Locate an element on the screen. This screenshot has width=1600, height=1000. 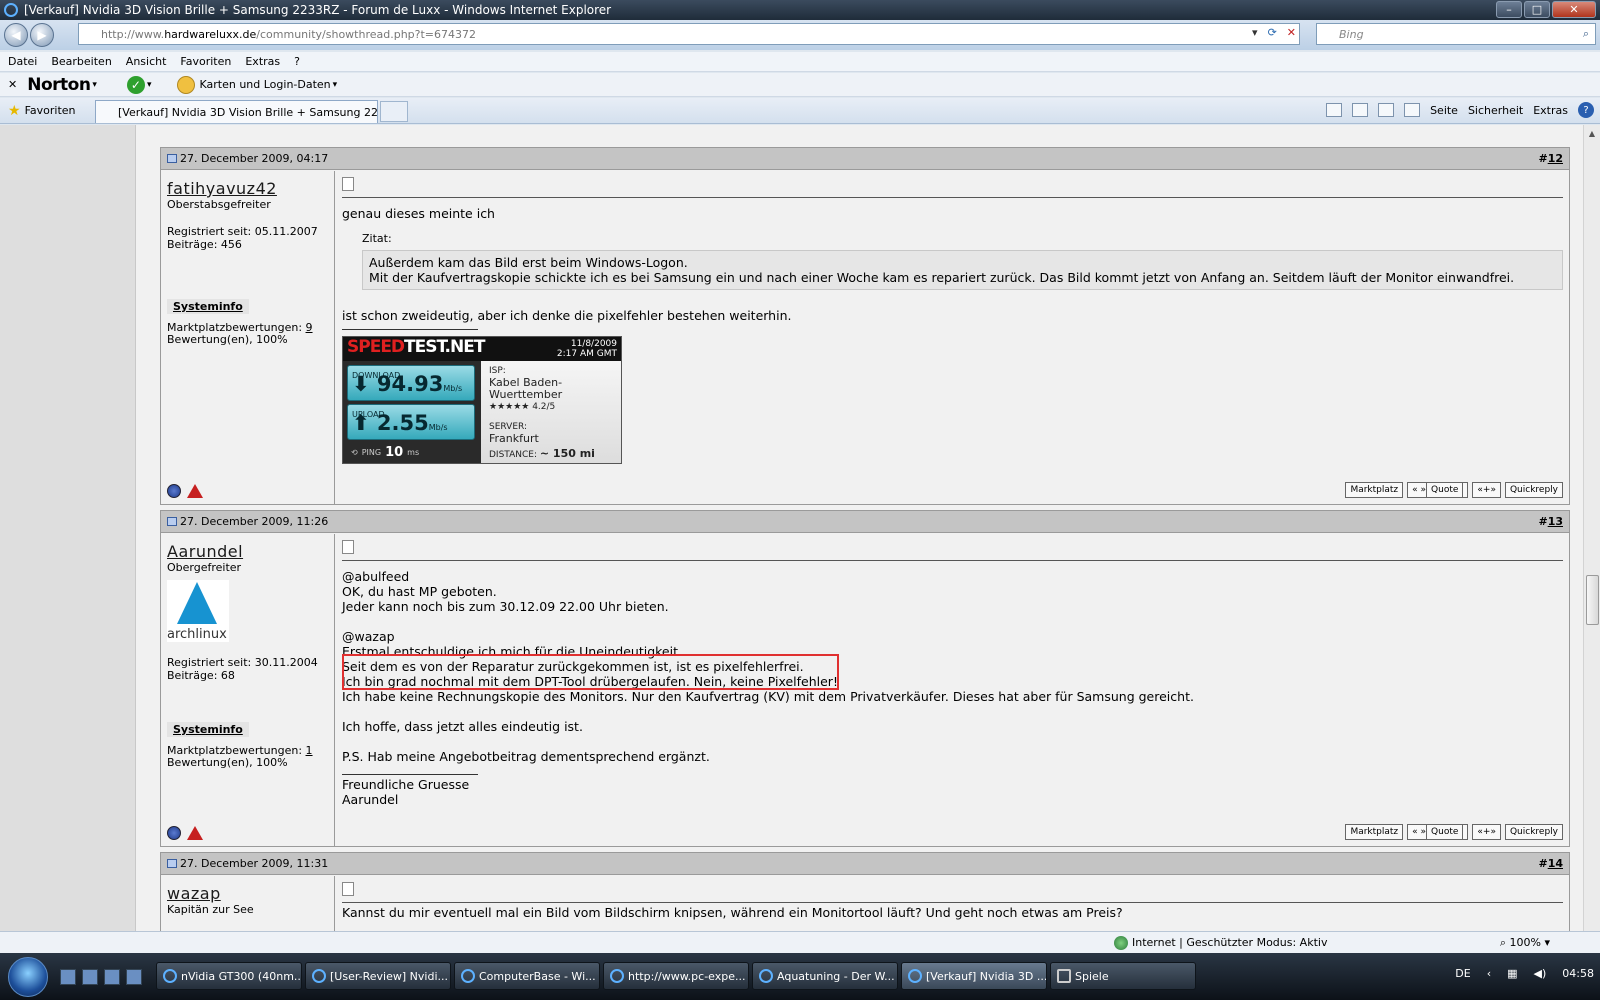
network-icon: ▦ is located at coordinates (1512, 973).